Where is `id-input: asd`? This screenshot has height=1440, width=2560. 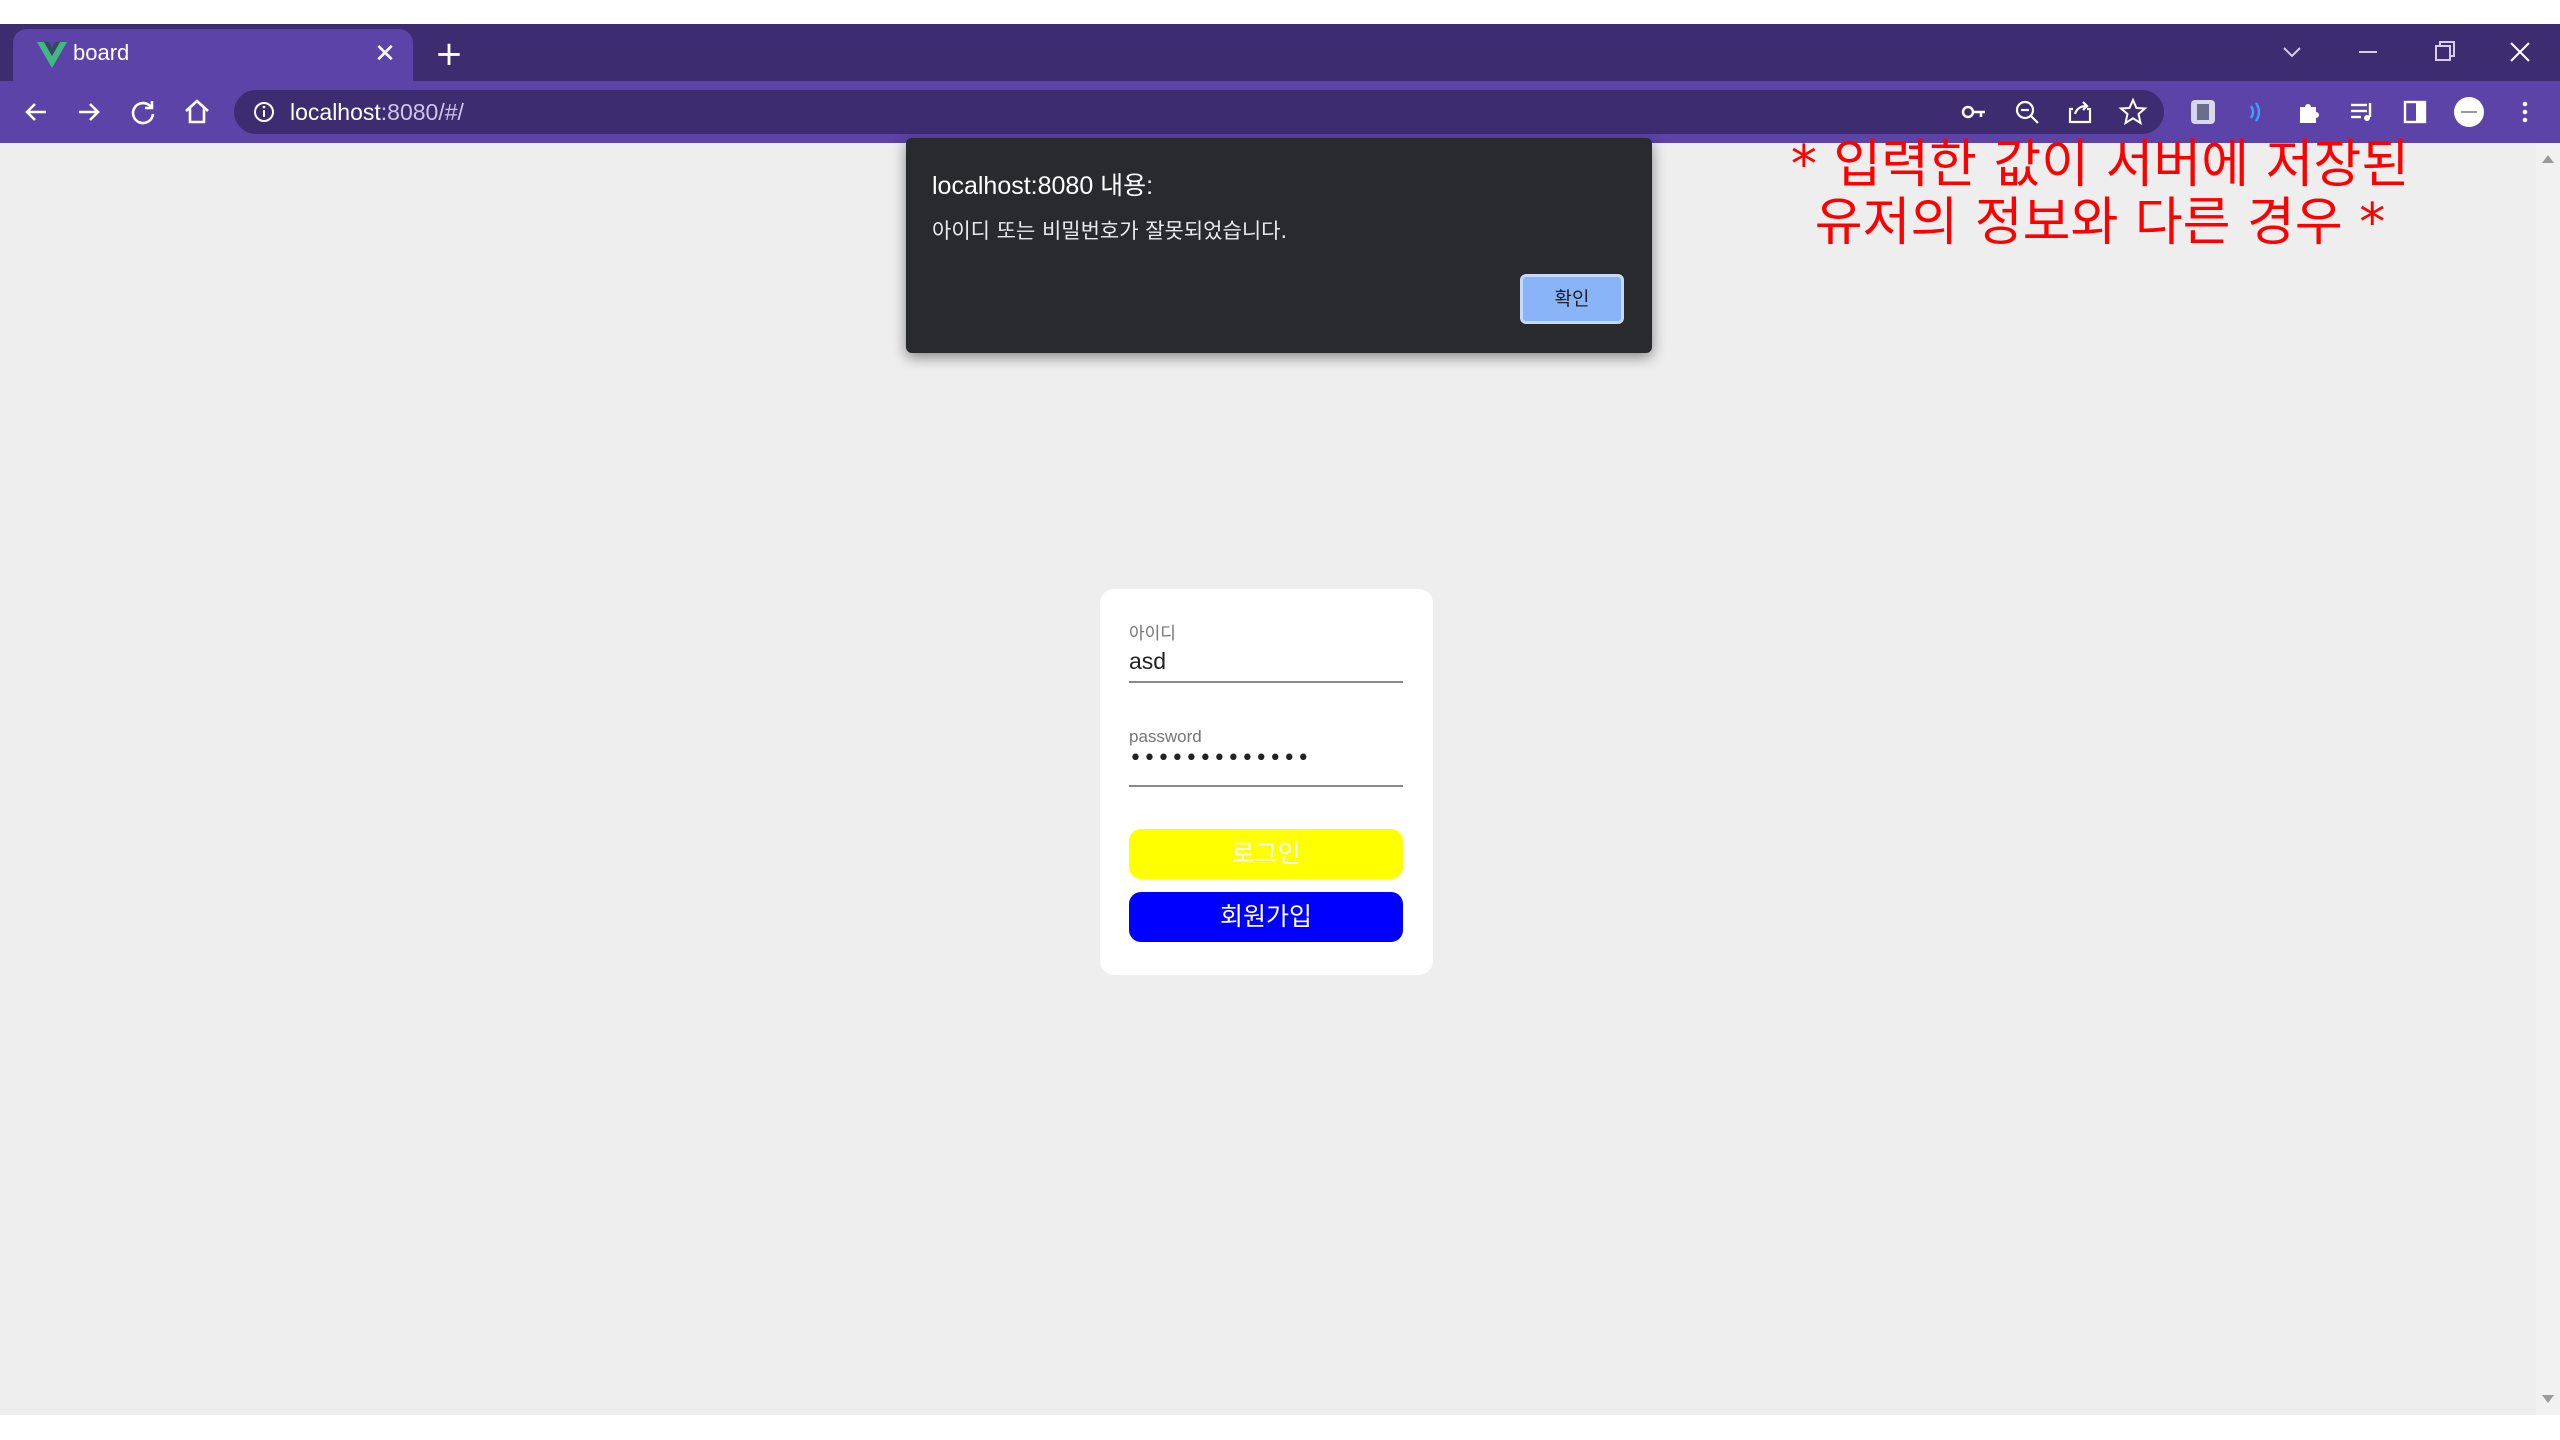
id-input: asd is located at coordinates (1266, 661).